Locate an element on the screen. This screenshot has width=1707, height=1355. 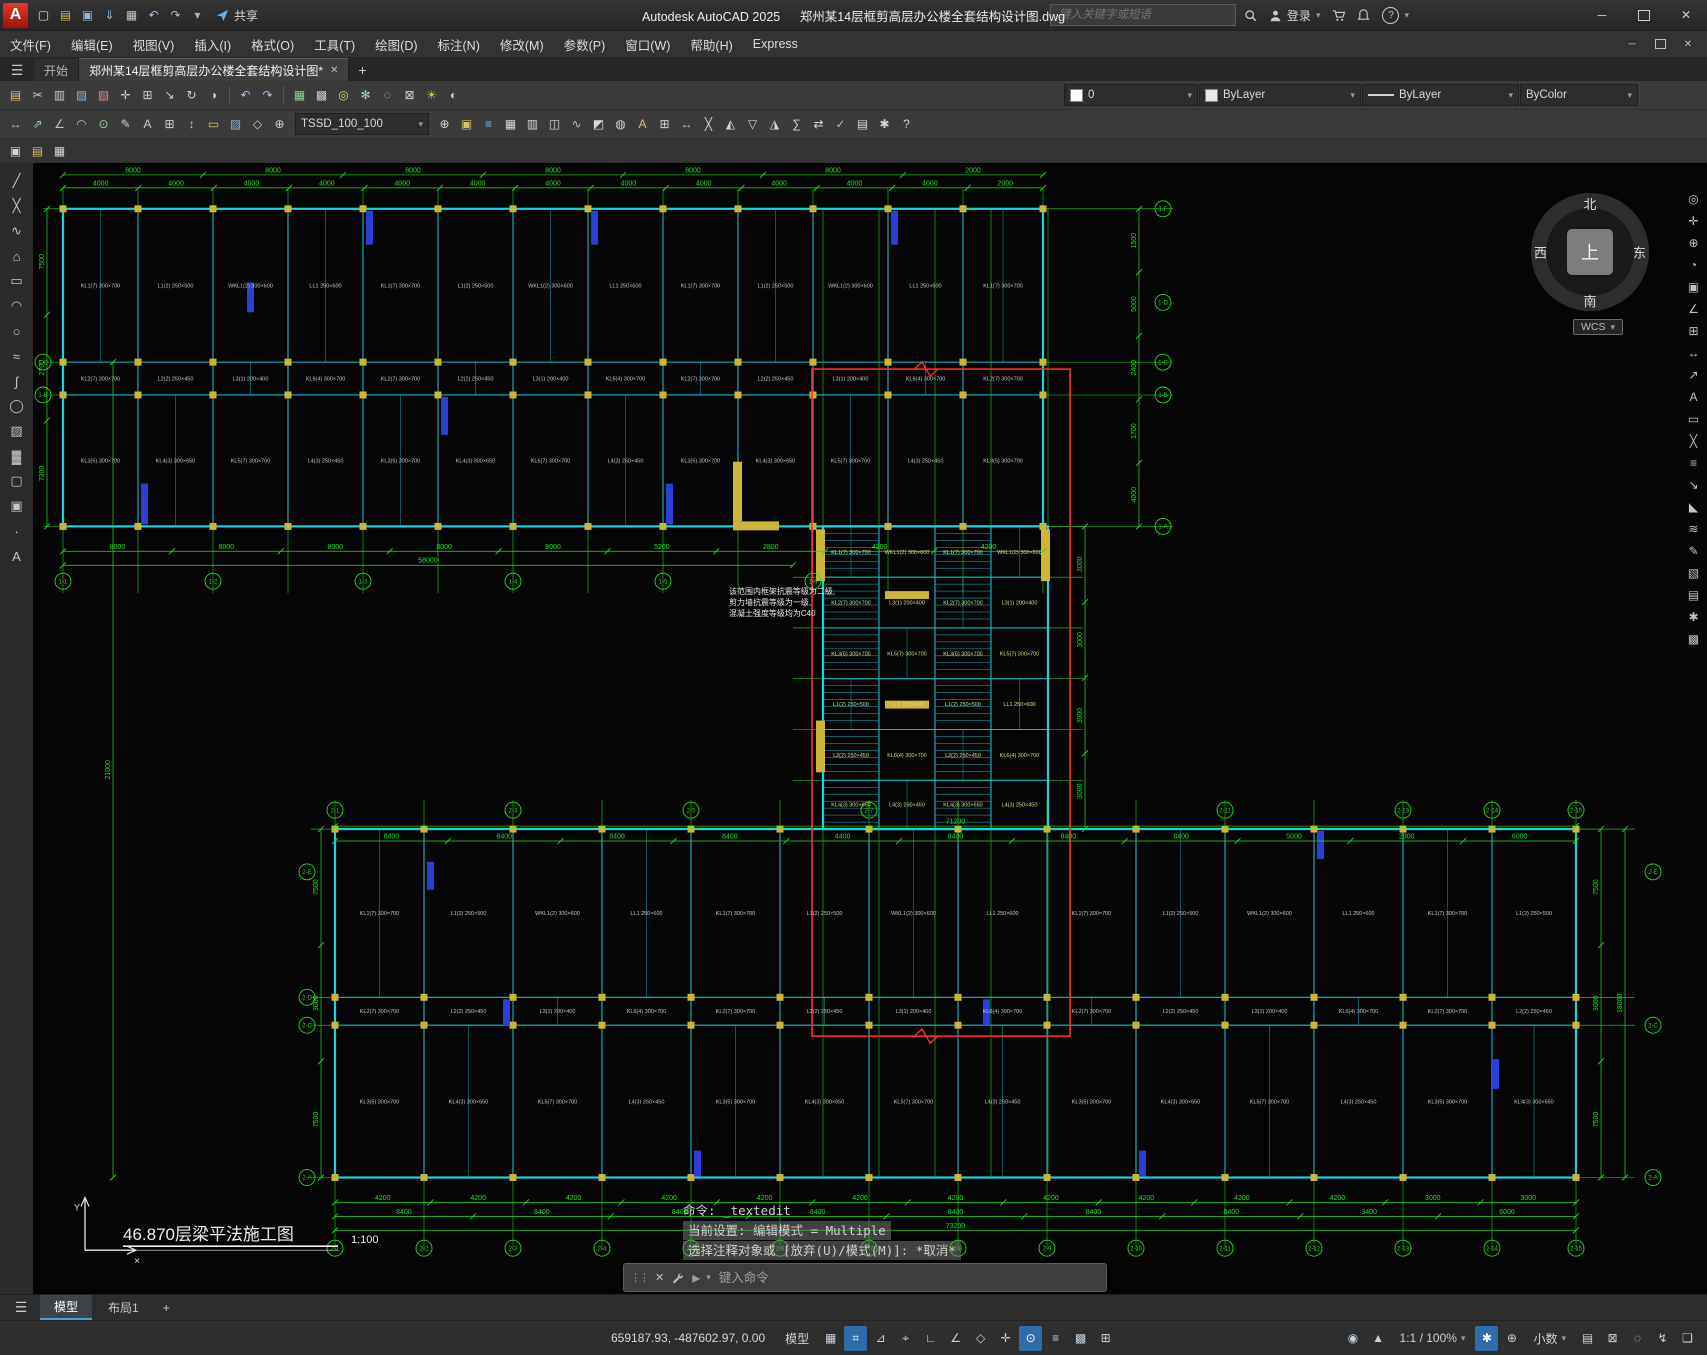
tab-close-icon: ✕ is located at coordinates (334, 70).